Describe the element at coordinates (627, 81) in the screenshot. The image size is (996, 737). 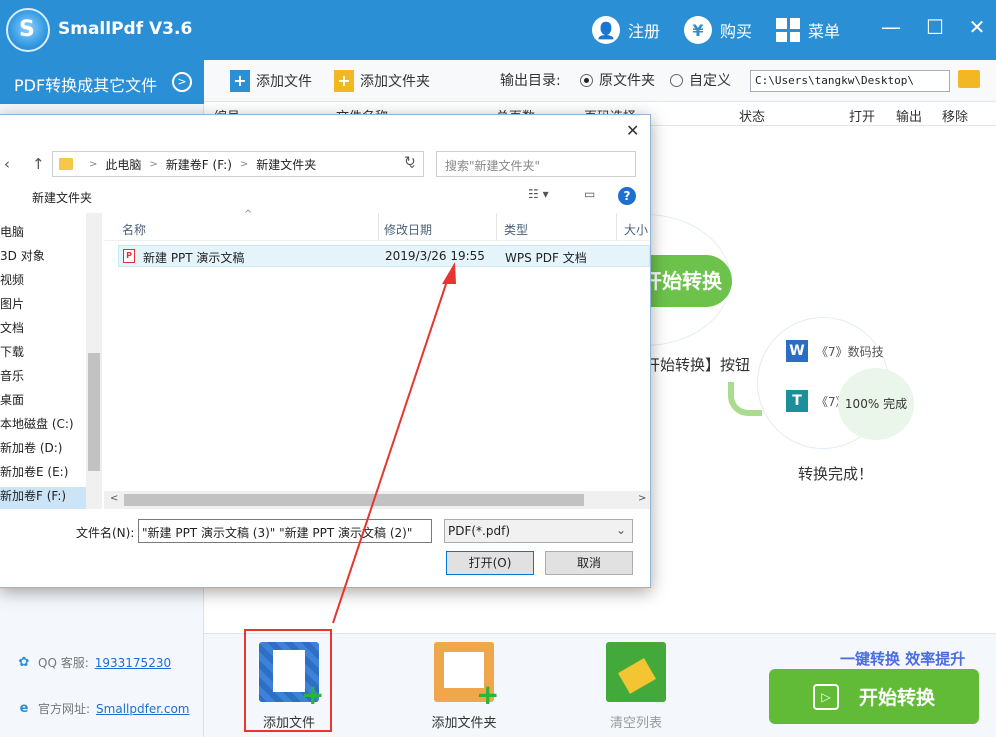
I see `radio-original-label: 原文件夹` at that location.